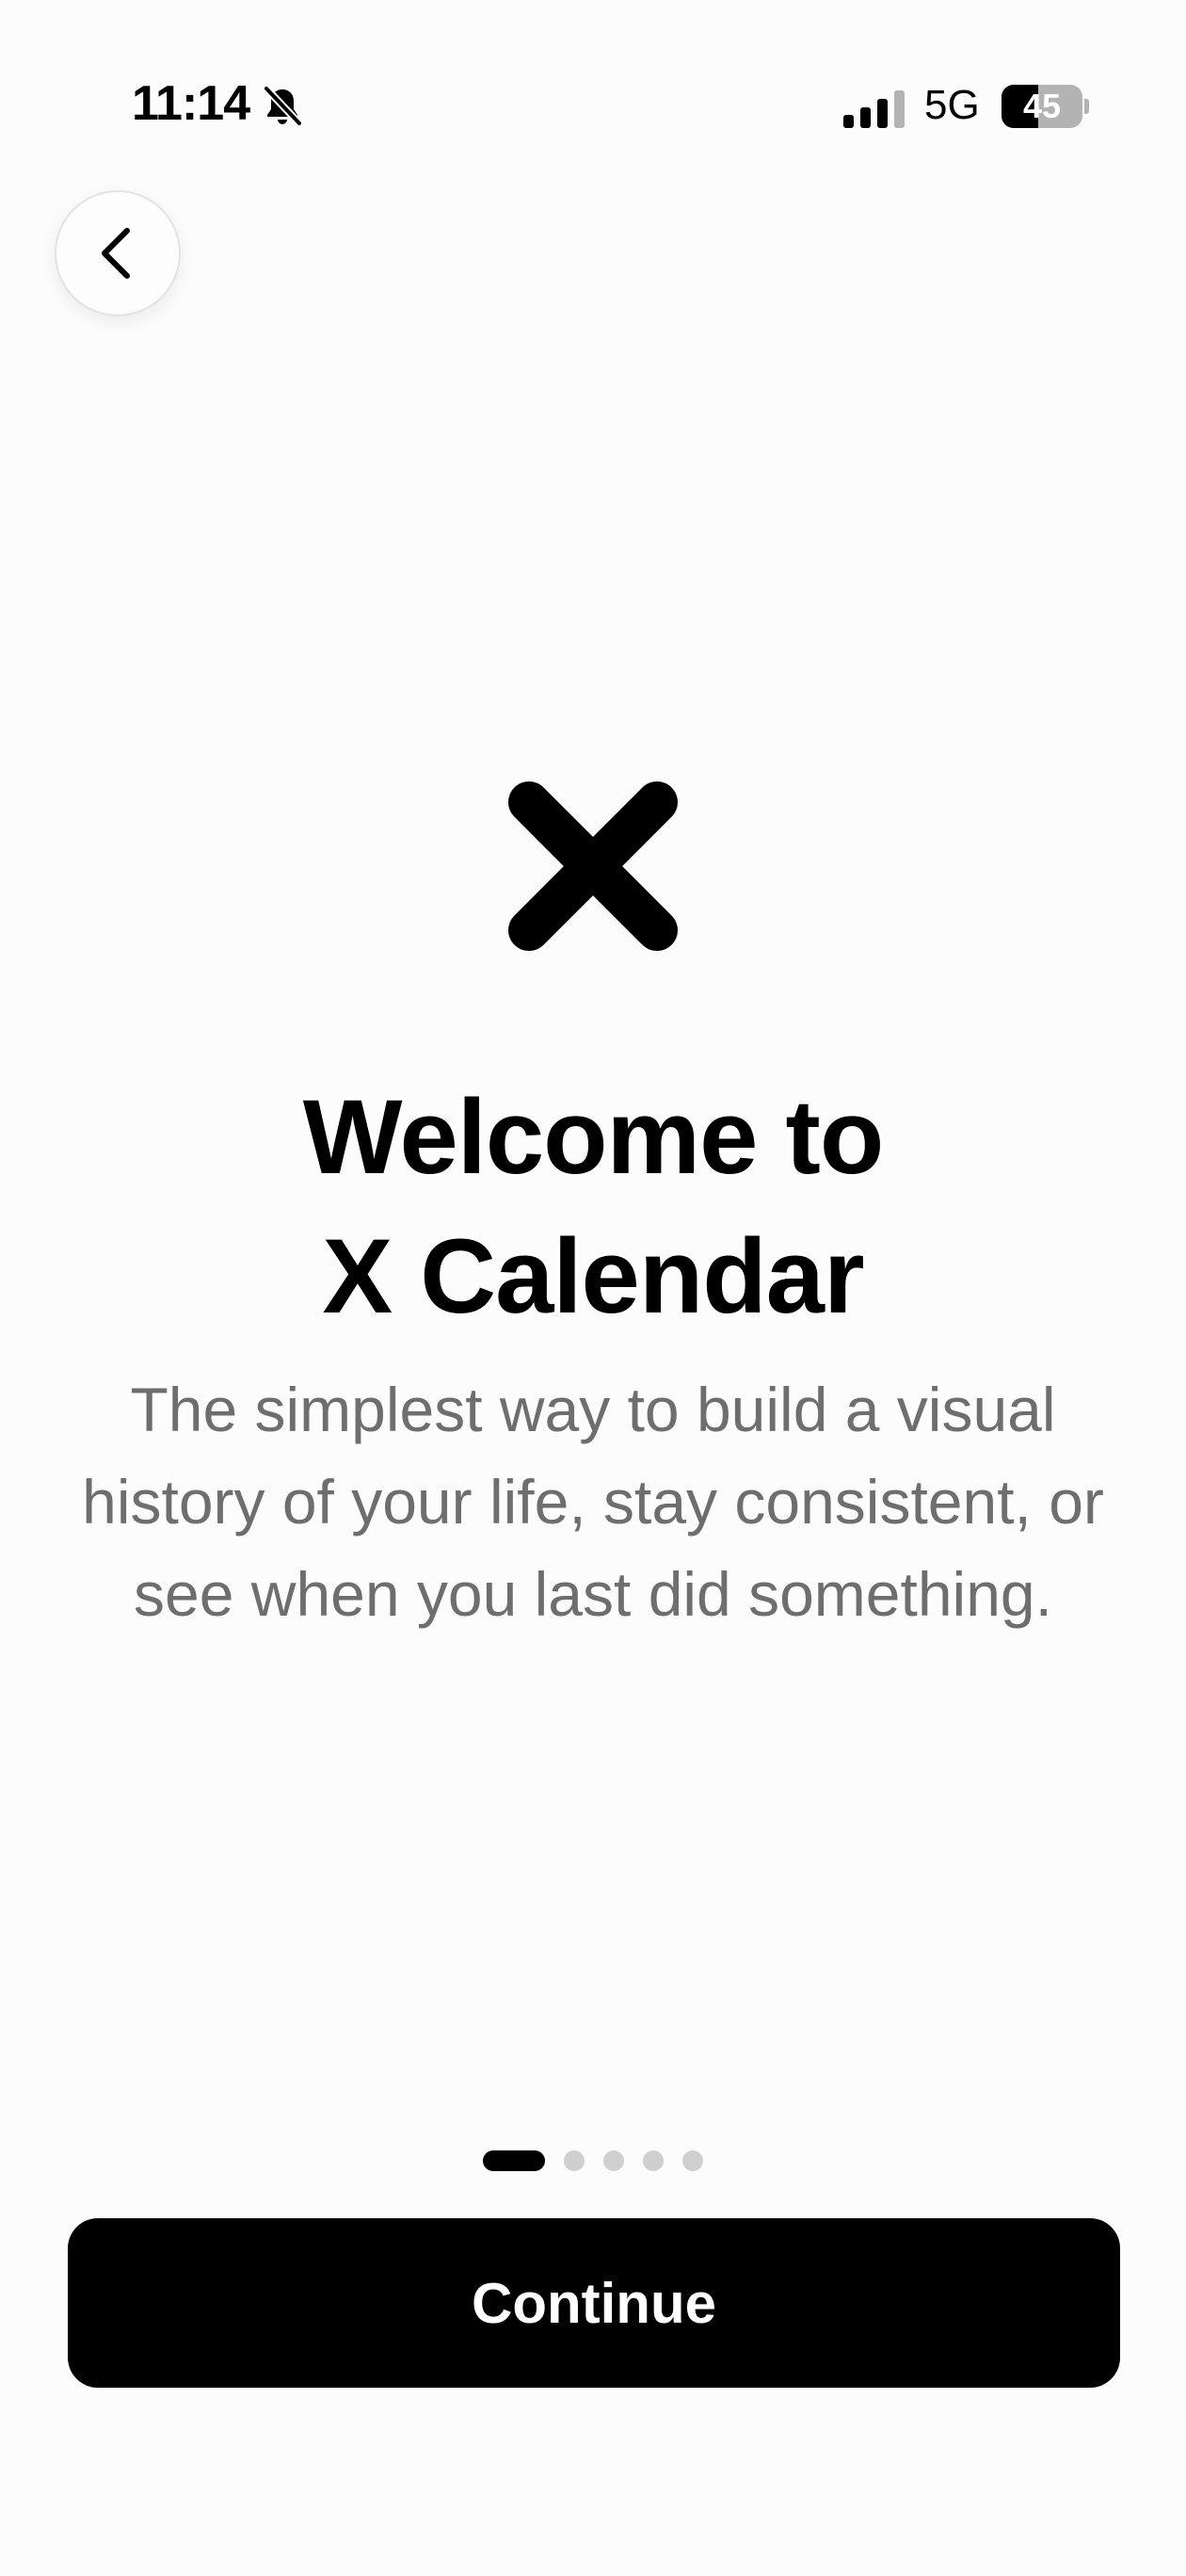  What do you see at coordinates (594, 2303) in the screenshot?
I see `continue-button: Continue` at bounding box center [594, 2303].